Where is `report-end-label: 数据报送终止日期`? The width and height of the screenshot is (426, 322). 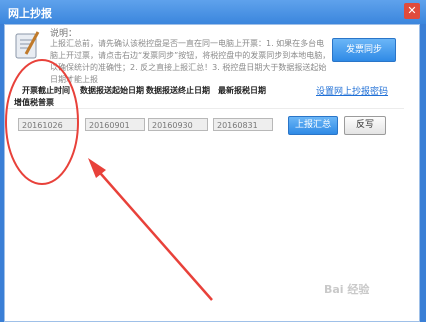
report-end-label: 数据报送终止日期 is located at coordinates (178, 90).